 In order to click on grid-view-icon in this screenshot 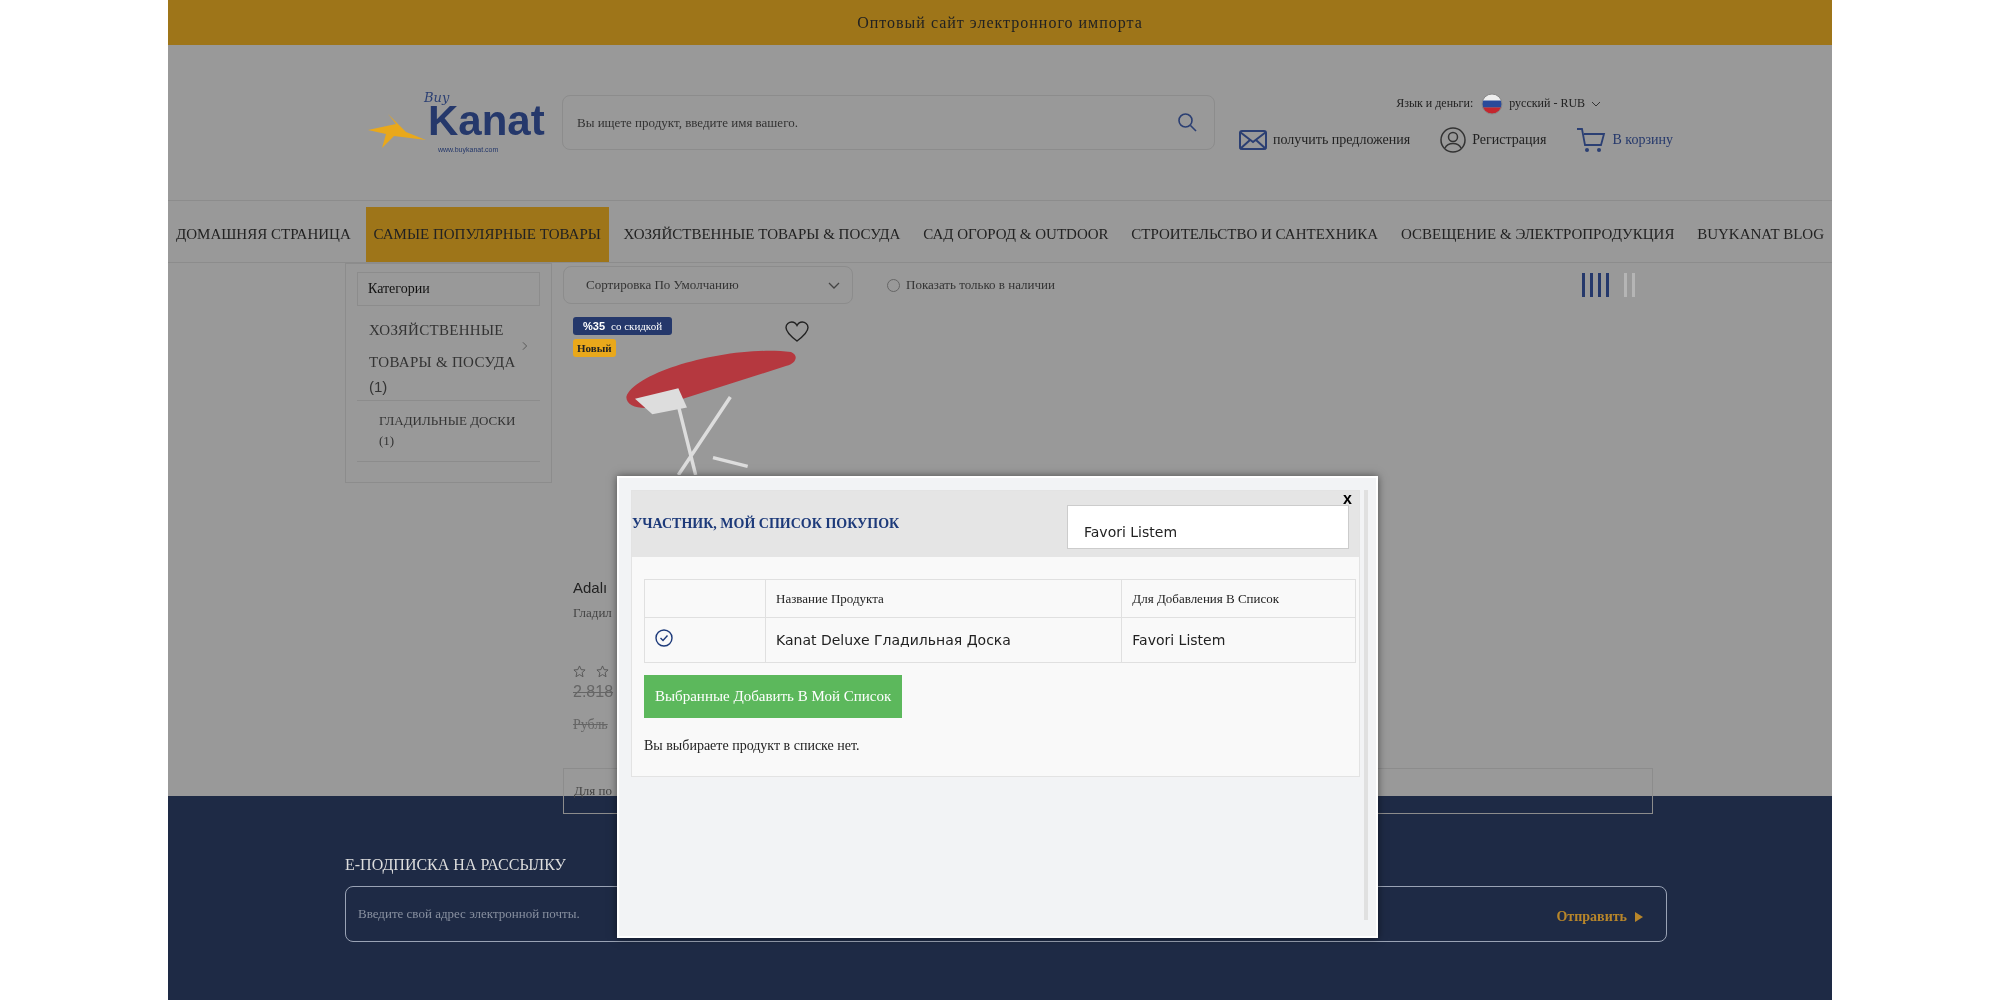, I will do `click(1596, 285)`.